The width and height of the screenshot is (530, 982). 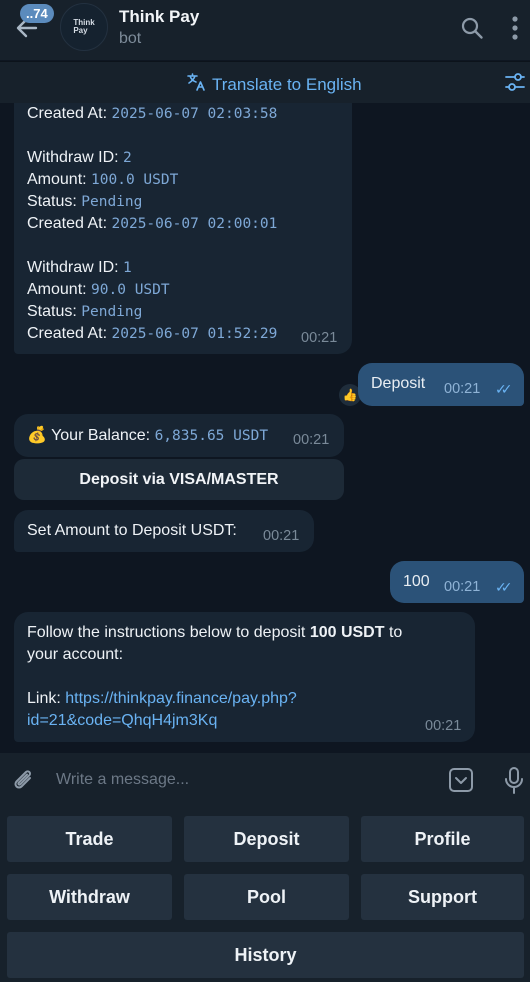 I want to click on balance-value: 6,835.65 USDT, so click(x=211, y=436).